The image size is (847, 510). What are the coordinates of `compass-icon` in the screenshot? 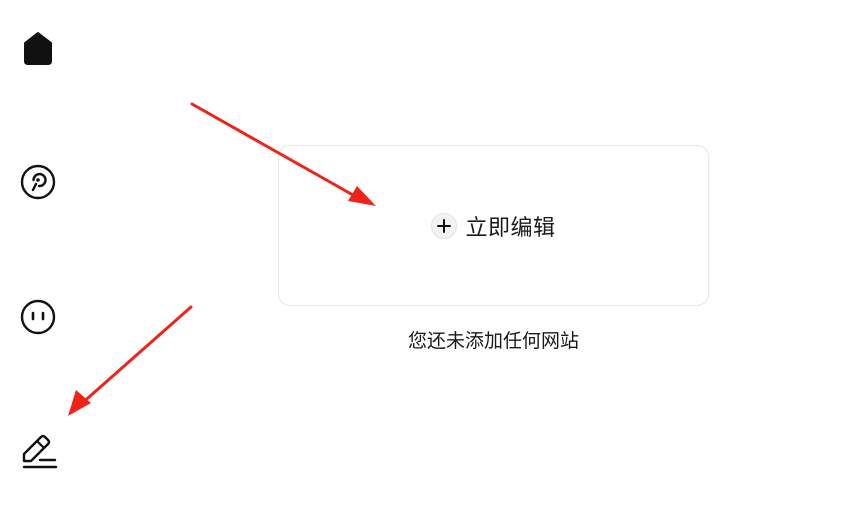 It's located at (38, 182).